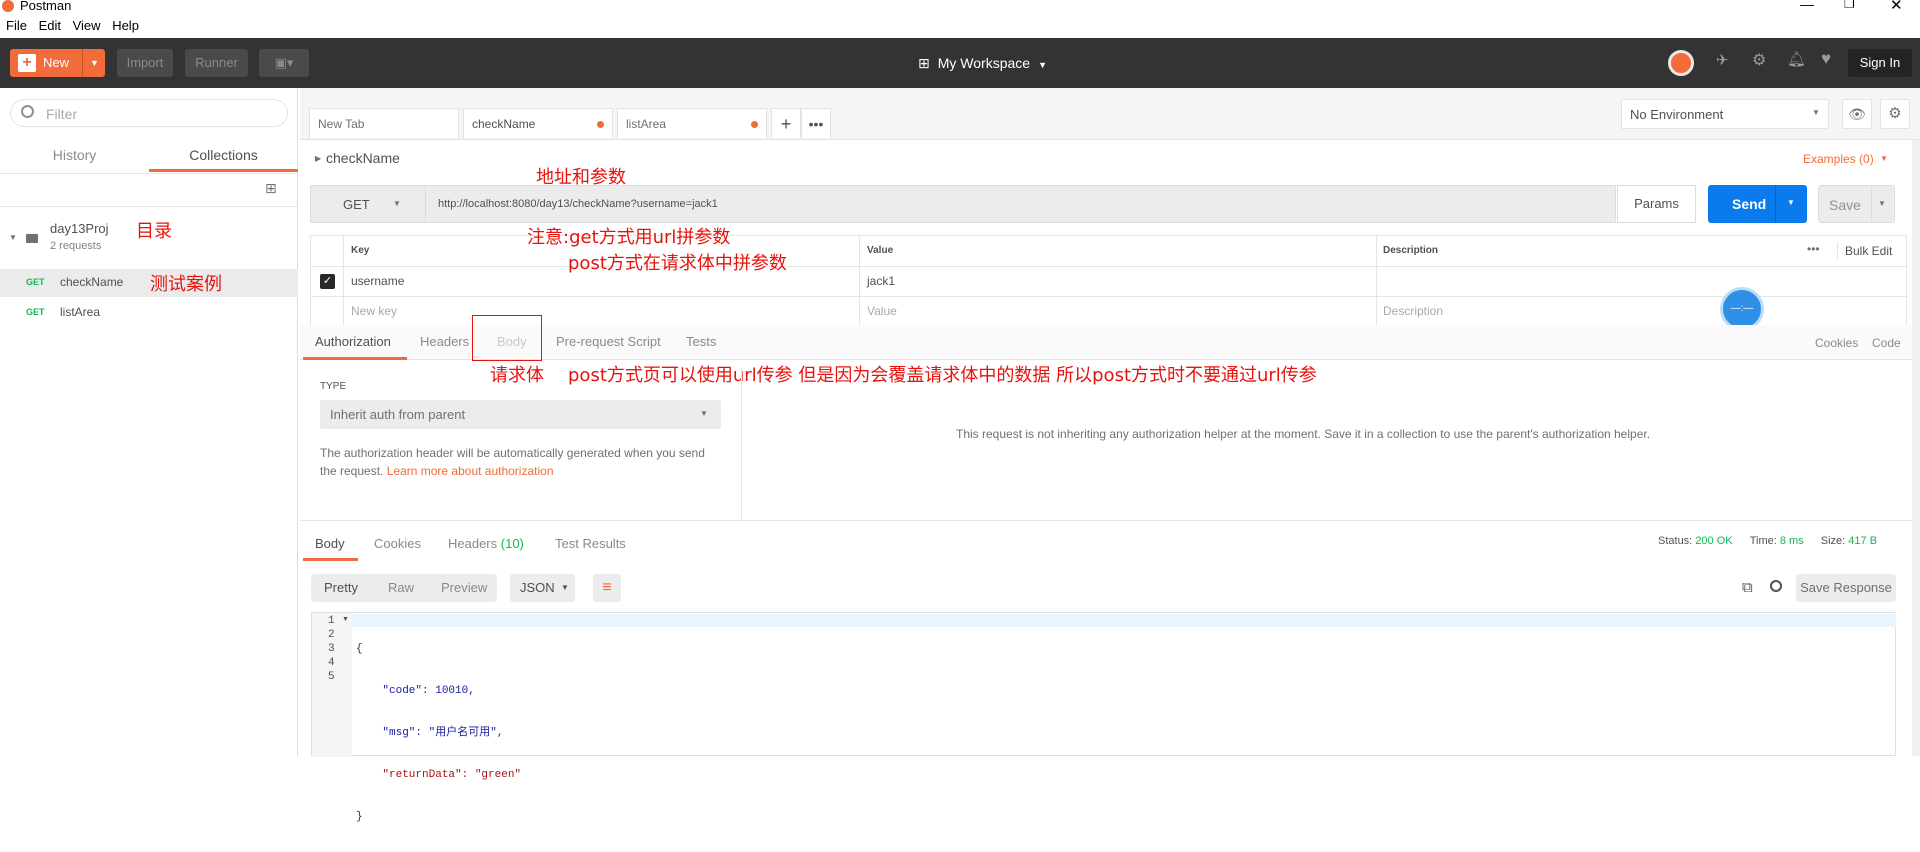 This screenshot has width=1920, height=852. What do you see at coordinates (473, 543) in the screenshot?
I see `headers-tab-label: Headers` at bounding box center [473, 543].